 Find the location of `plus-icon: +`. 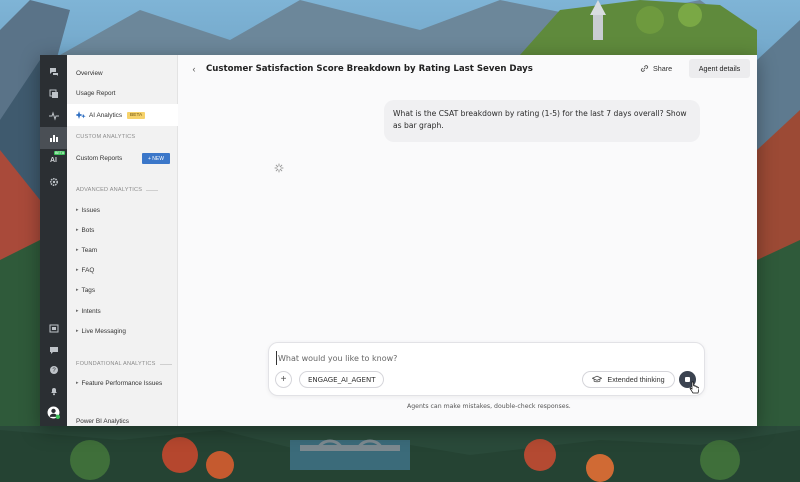

plus-icon: + is located at coordinates (283, 379).